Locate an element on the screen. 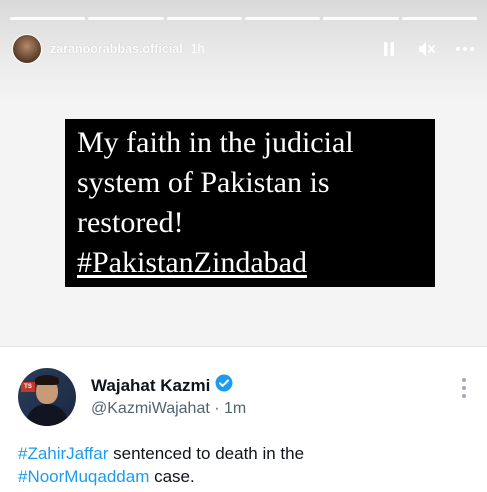  tweet-handle-line: @KazmiWajahat · 1m is located at coordinates (168, 409).